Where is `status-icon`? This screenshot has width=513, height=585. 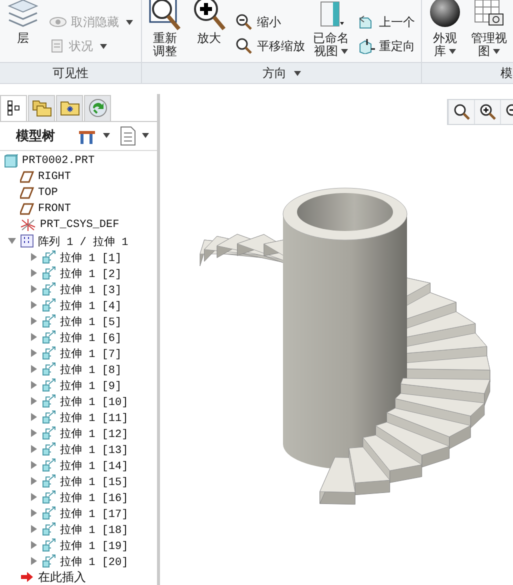 status-icon is located at coordinates (57, 46).